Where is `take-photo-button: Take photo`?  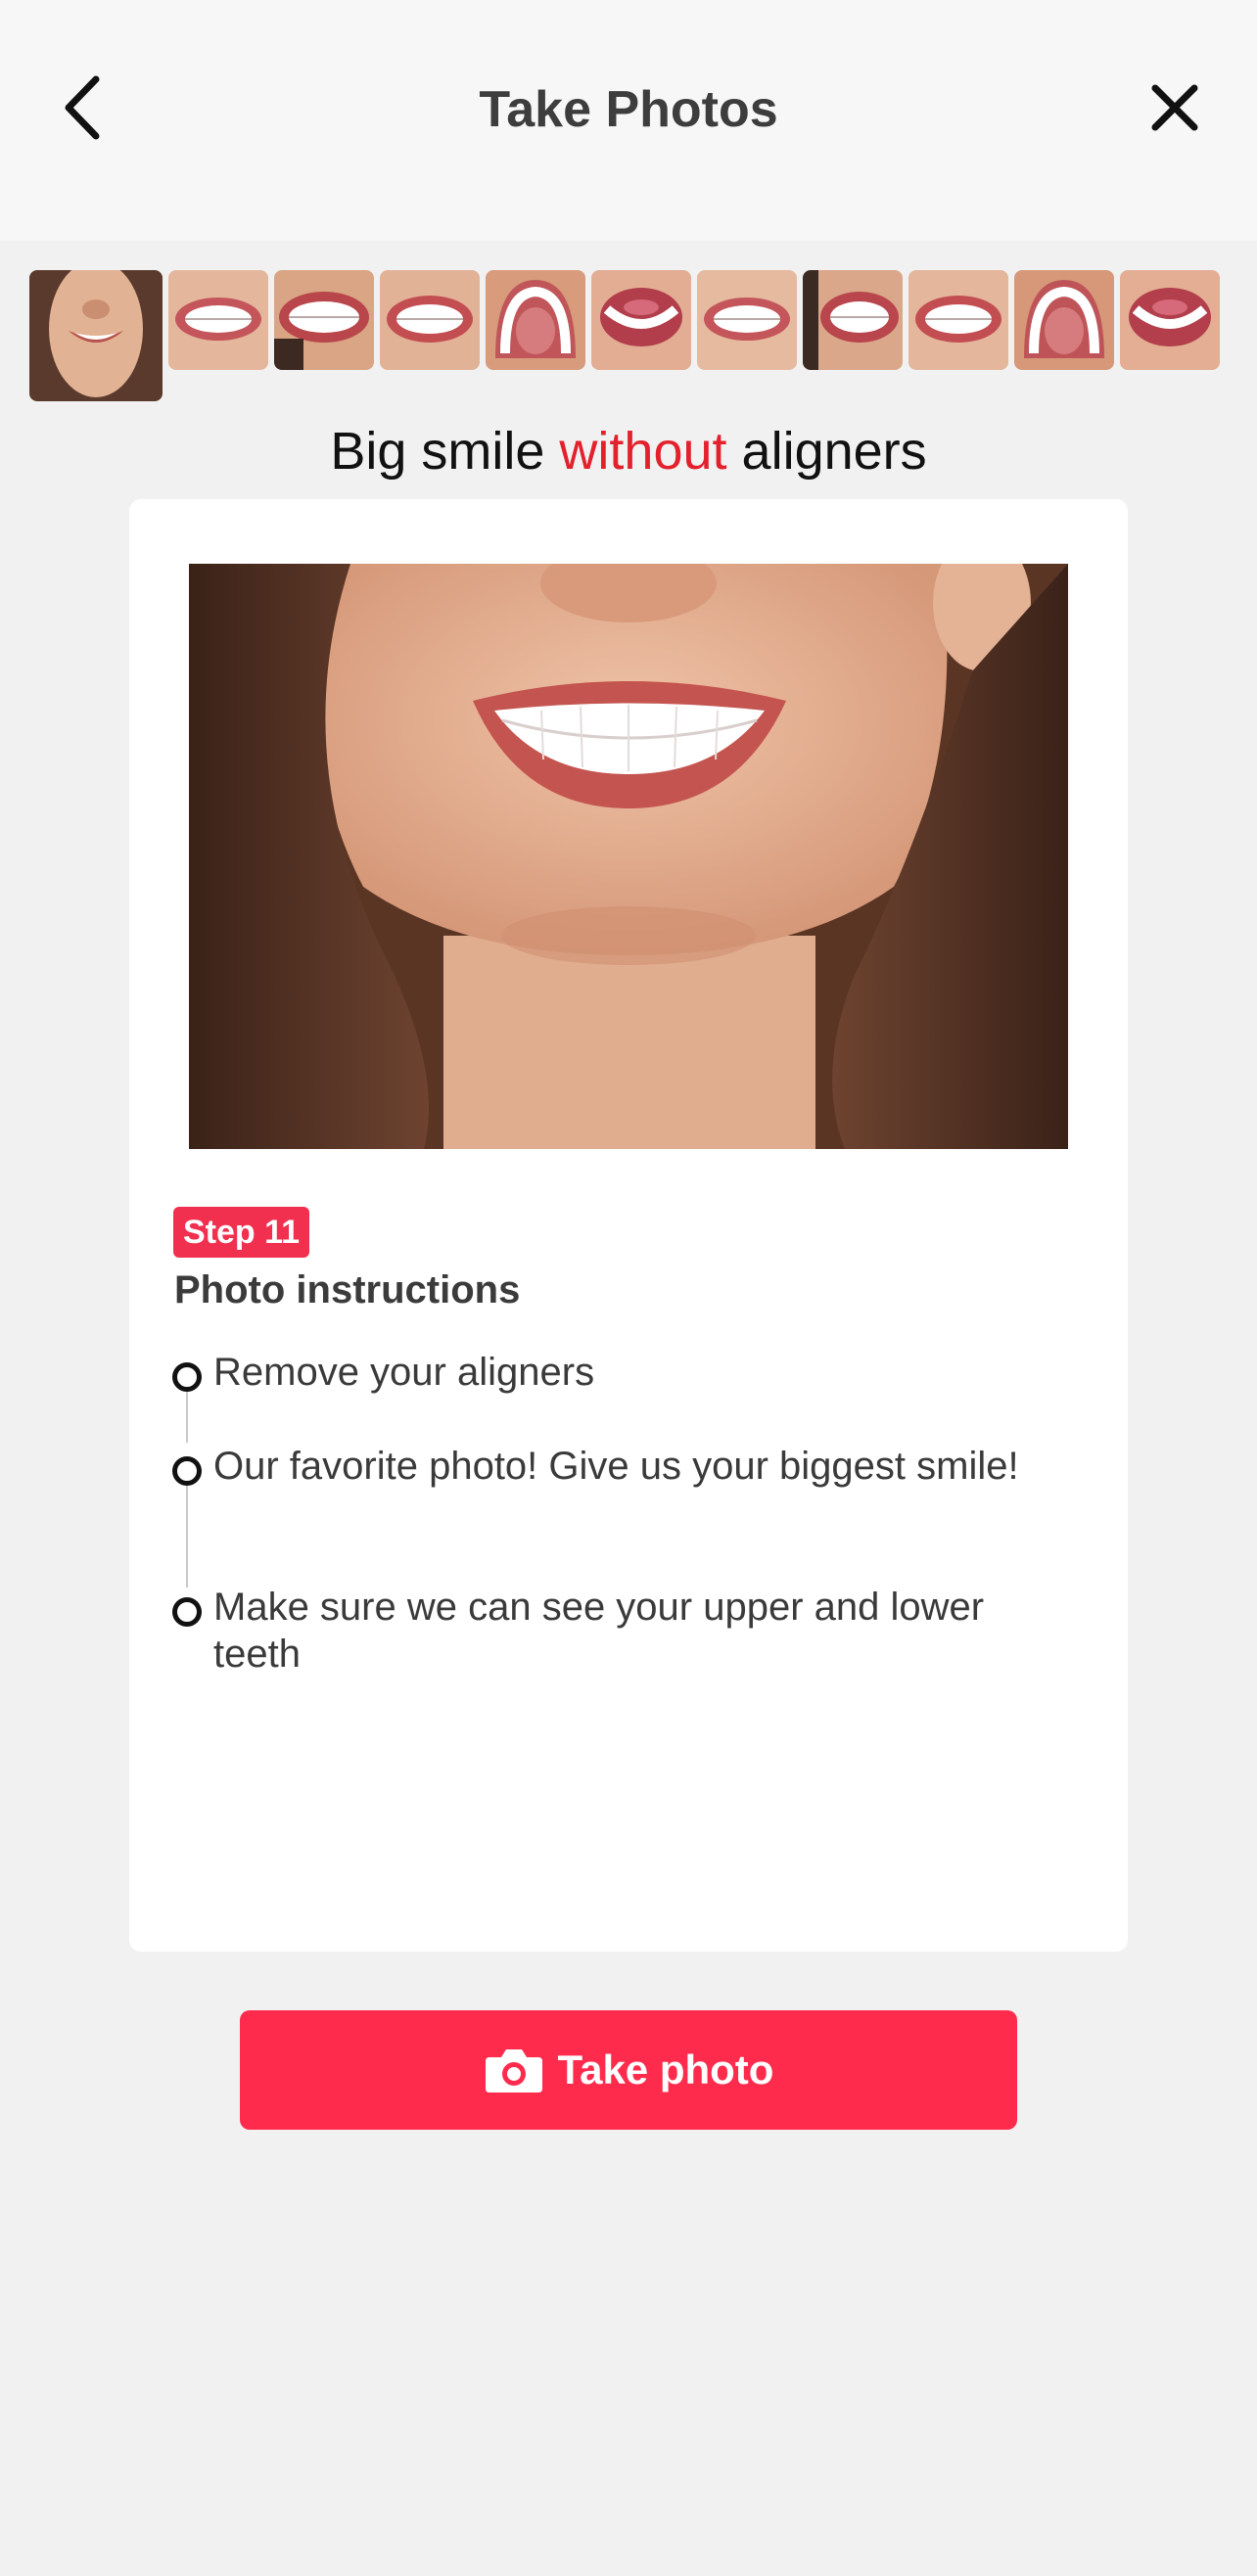
take-photo-button: Take photo is located at coordinates (628, 2070).